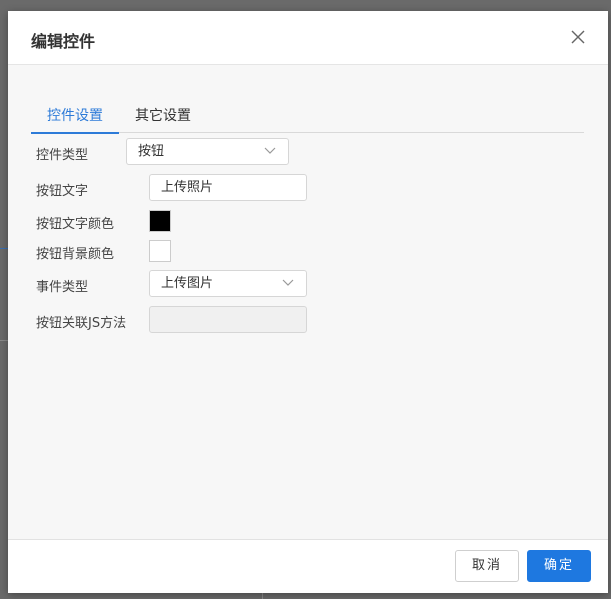 The image size is (611, 599). Describe the element at coordinates (81, 323) in the screenshot. I see `js-method-label: 按钮关联JS方法` at that location.